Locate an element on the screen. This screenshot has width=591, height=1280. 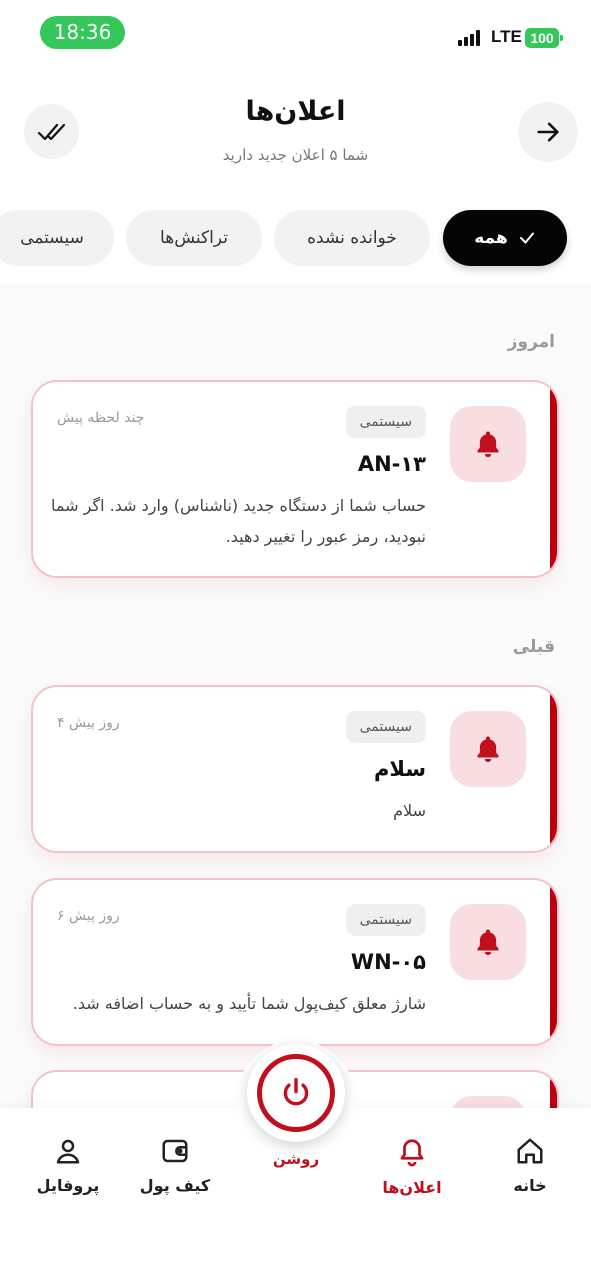
nav-home-label: خانه is located at coordinates (530, 1185).